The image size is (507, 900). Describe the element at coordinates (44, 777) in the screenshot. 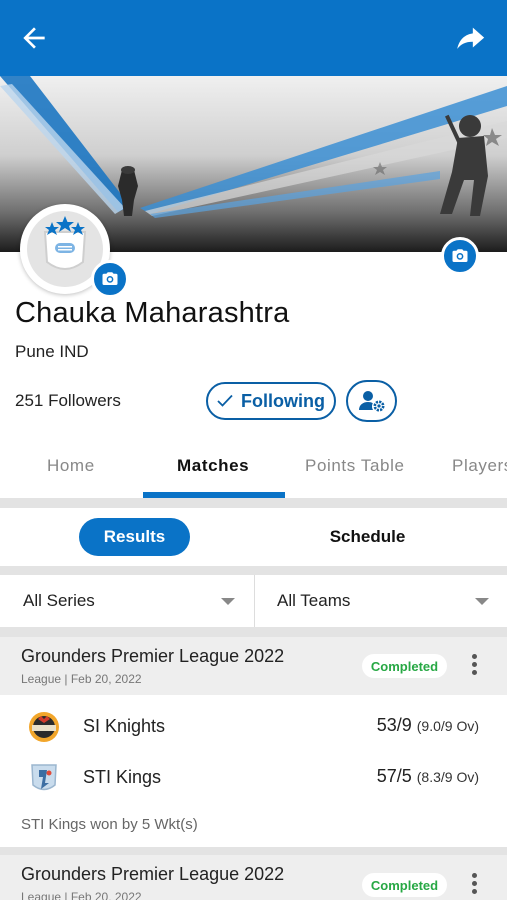

I see `sti-kings-logo` at that location.